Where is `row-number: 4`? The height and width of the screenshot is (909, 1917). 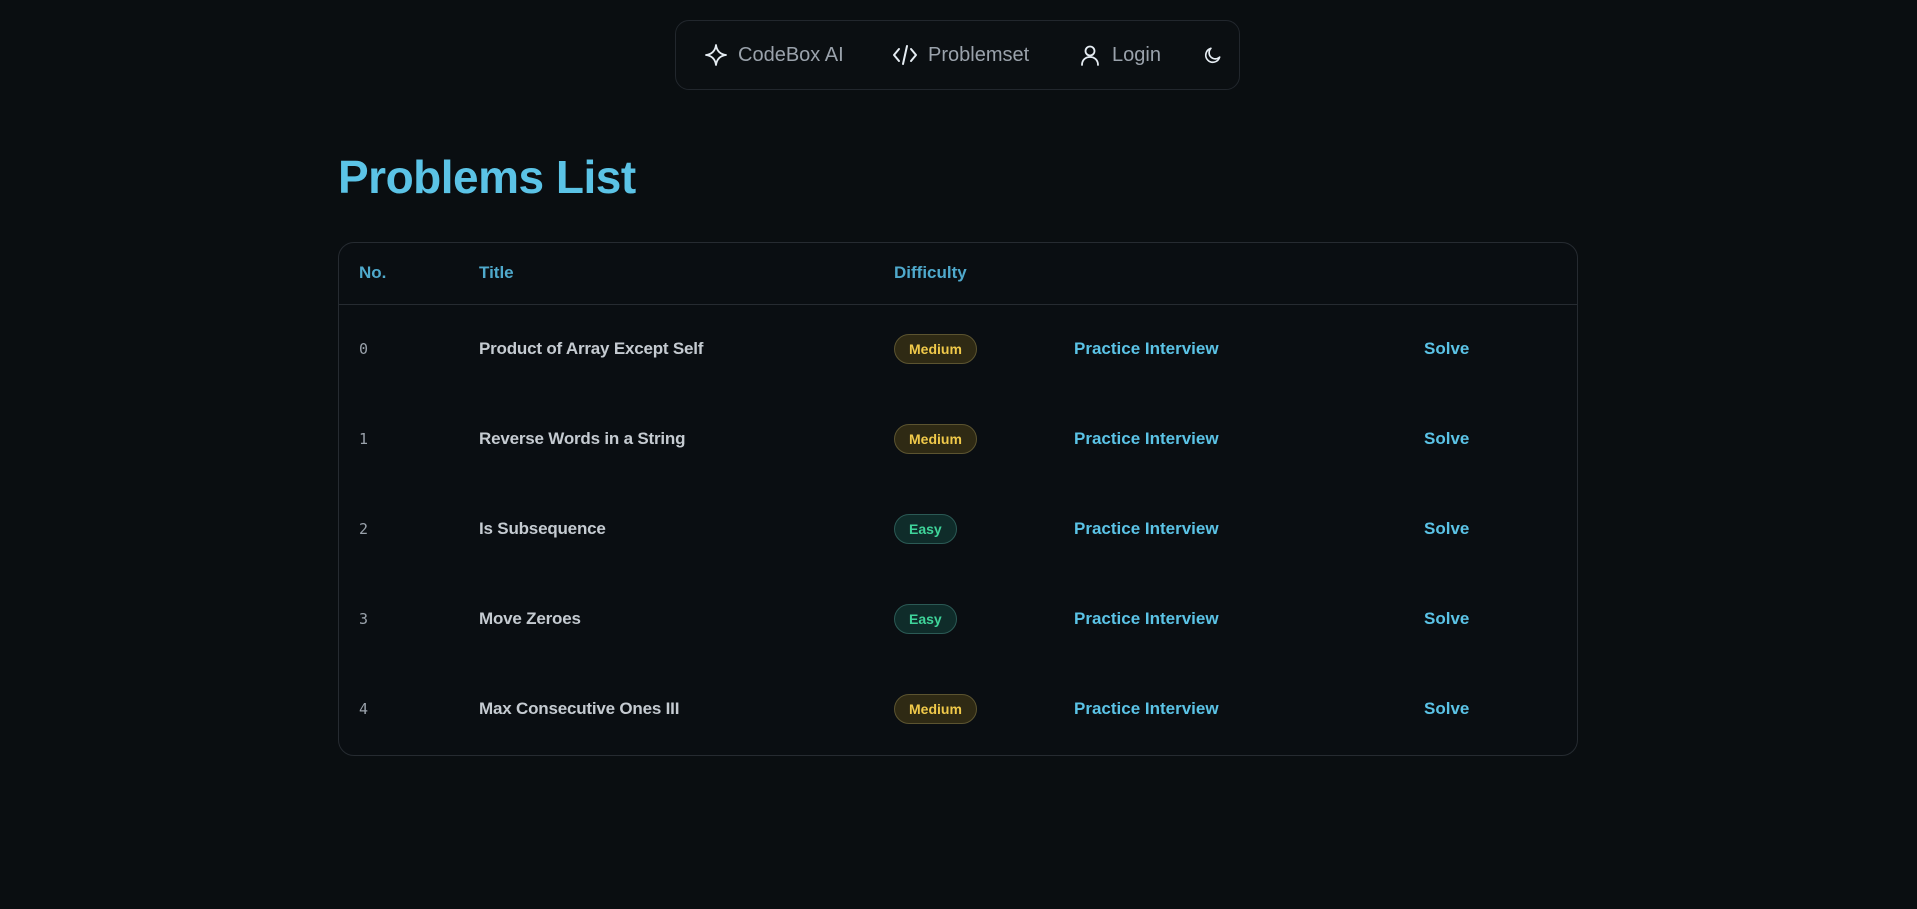
row-number: 4 is located at coordinates (364, 709).